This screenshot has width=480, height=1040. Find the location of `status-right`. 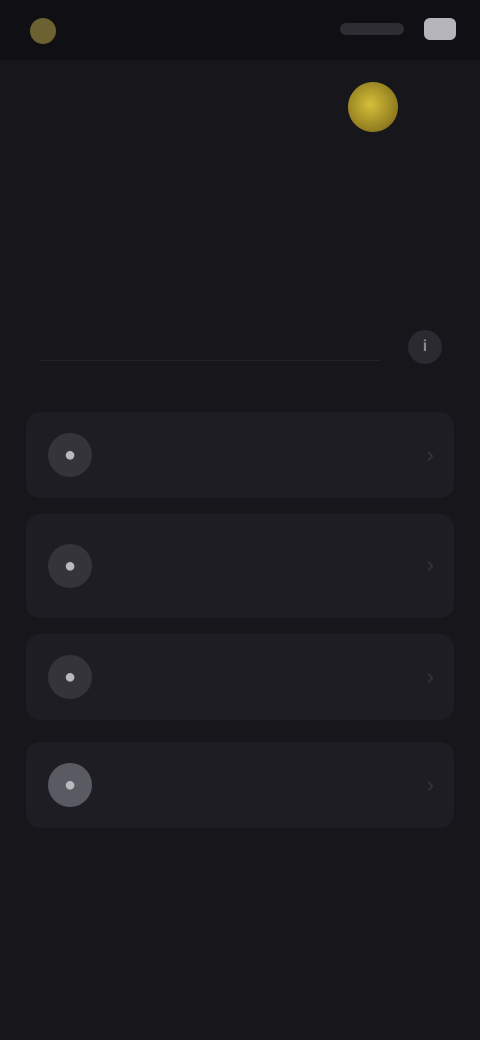

status-right is located at coordinates (398, 29).